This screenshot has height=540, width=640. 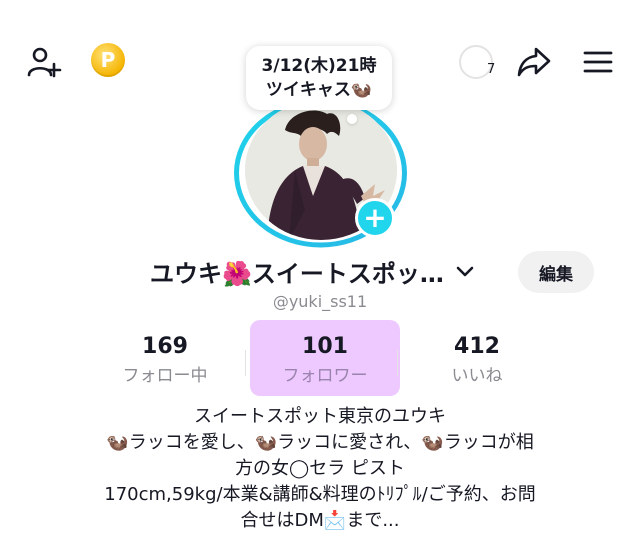 What do you see at coordinates (556, 272) in the screenshot?
I see `edit-profile-button: 編集` at bounding box center [556, 272].